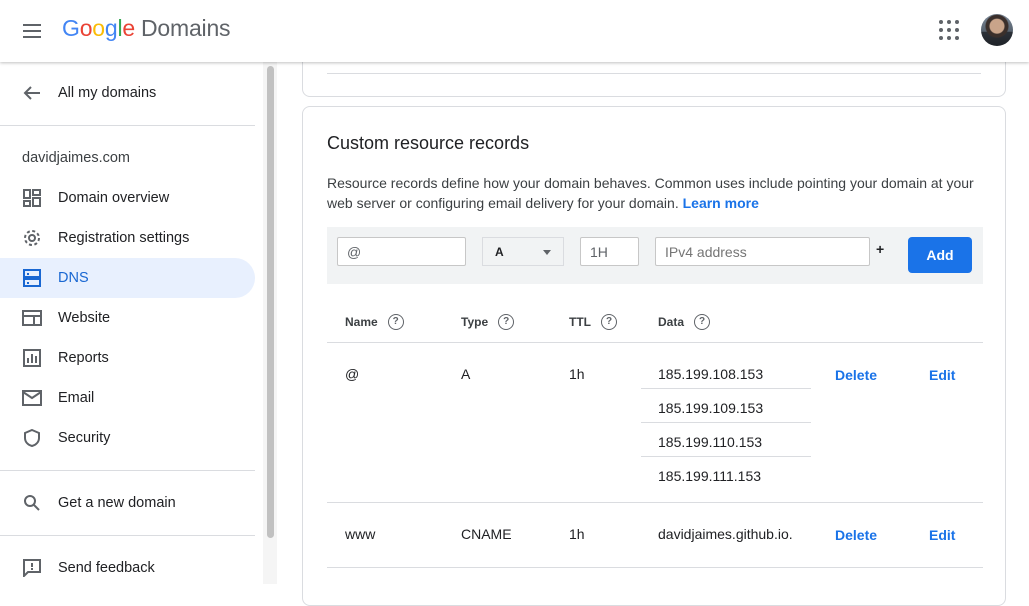 The height and width of the screenshot is (606, 1029). What do you see at coordinates (401, 251) in the screenshot?
I see `name-input` at bounding box center [401, 251].